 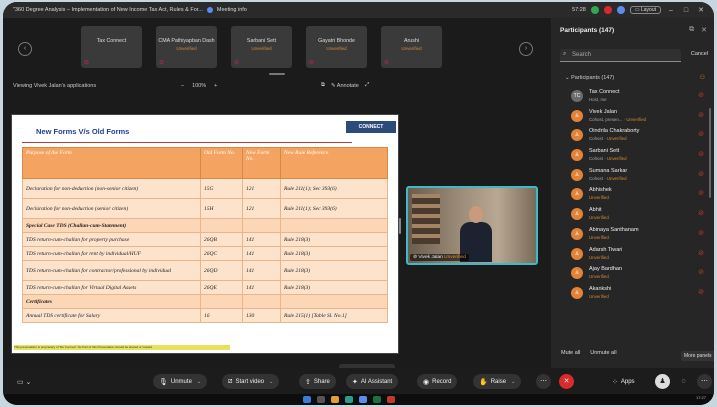 What do you see at coordinates (221, 208) in the screenshot?
I see `old-form-cell: 15H` at bounding box center [221, 208].